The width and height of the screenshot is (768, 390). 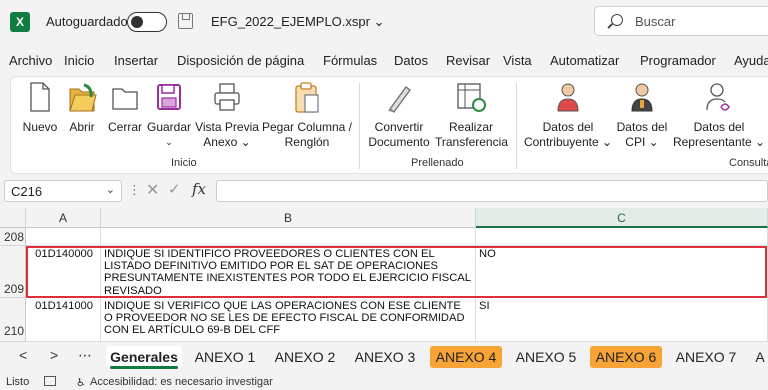 What do you see at coordinates (385, 357) in the screenshot?
I see `tab-anexo-3: ANEXO 3` at bounding box center [385, 357].